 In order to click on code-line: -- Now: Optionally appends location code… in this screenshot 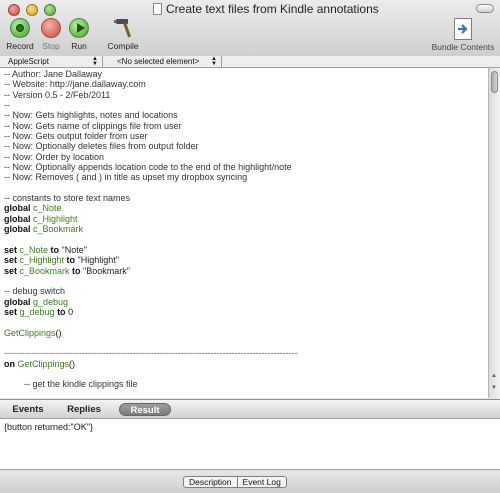, I will do `click(151, 167)`.